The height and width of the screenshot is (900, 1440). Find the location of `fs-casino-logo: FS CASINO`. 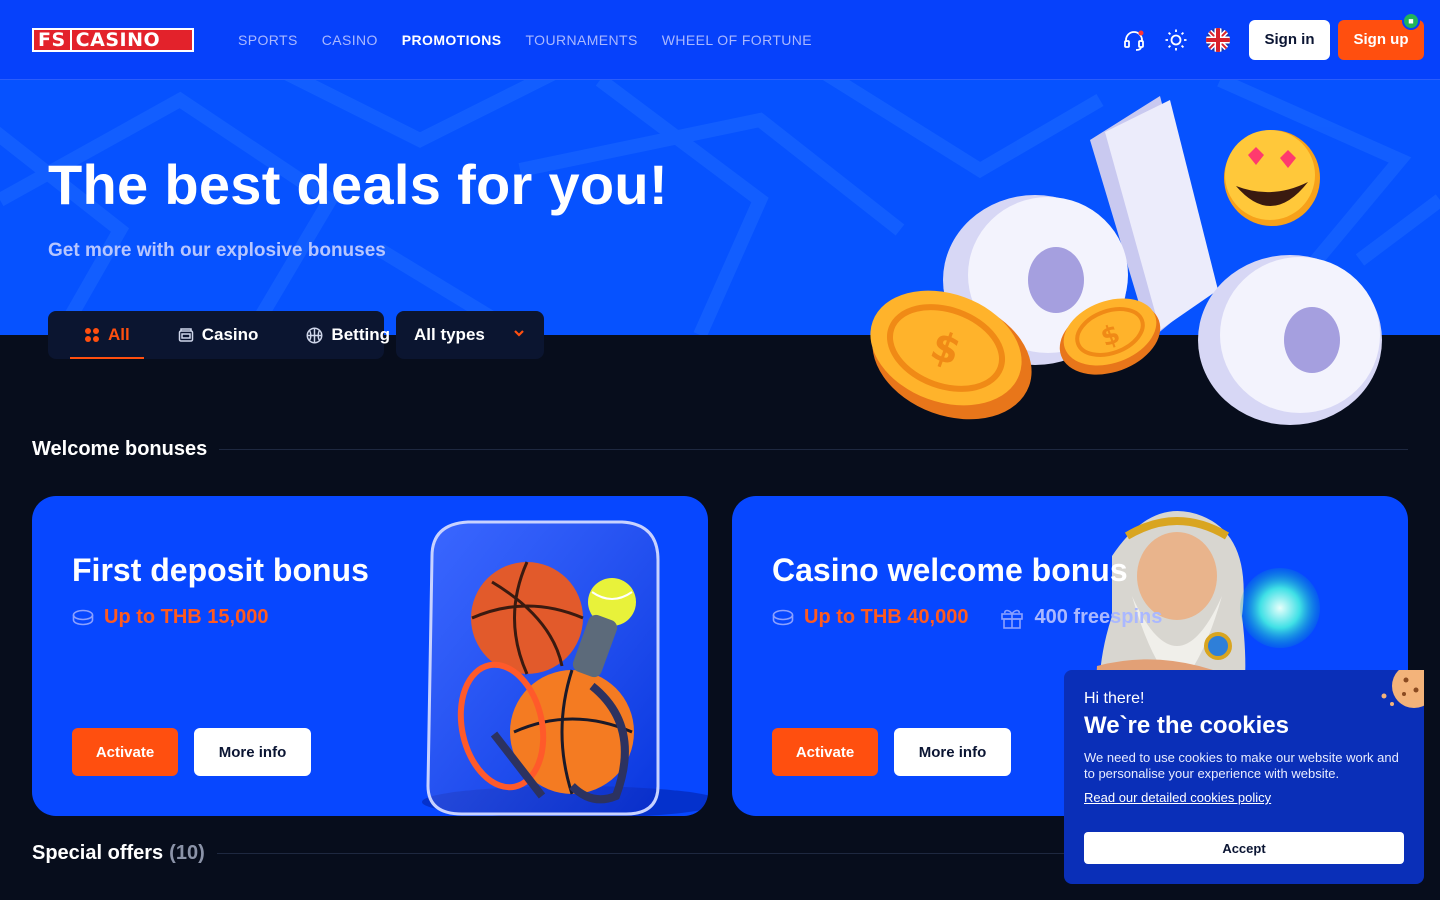

fs-casino-logo: FS CASINO is located at coordinates (113, 39).